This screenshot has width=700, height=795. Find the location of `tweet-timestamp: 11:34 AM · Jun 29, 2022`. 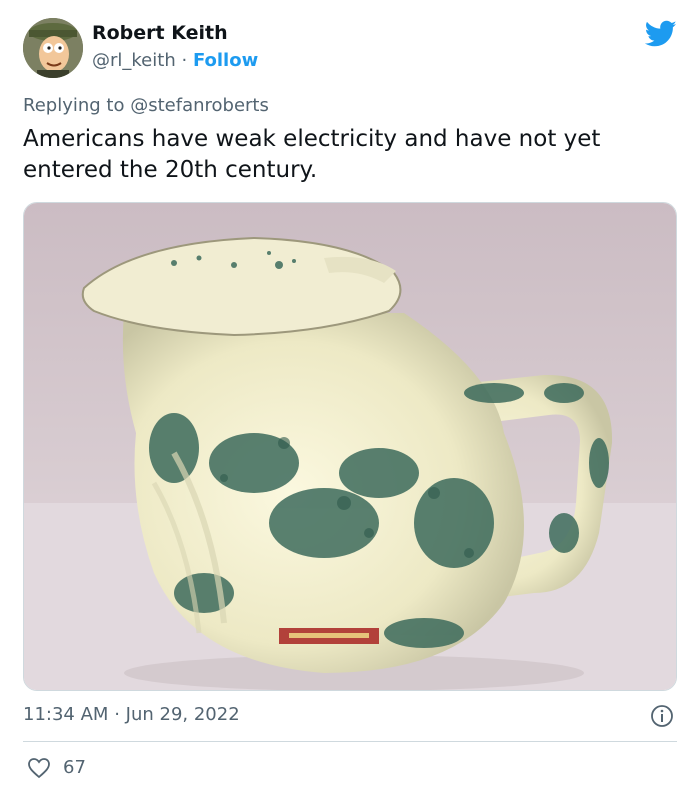

tweet-timestamp: 11:34 AM · Jun 29, 2022 is located at coordinates (131, 714).